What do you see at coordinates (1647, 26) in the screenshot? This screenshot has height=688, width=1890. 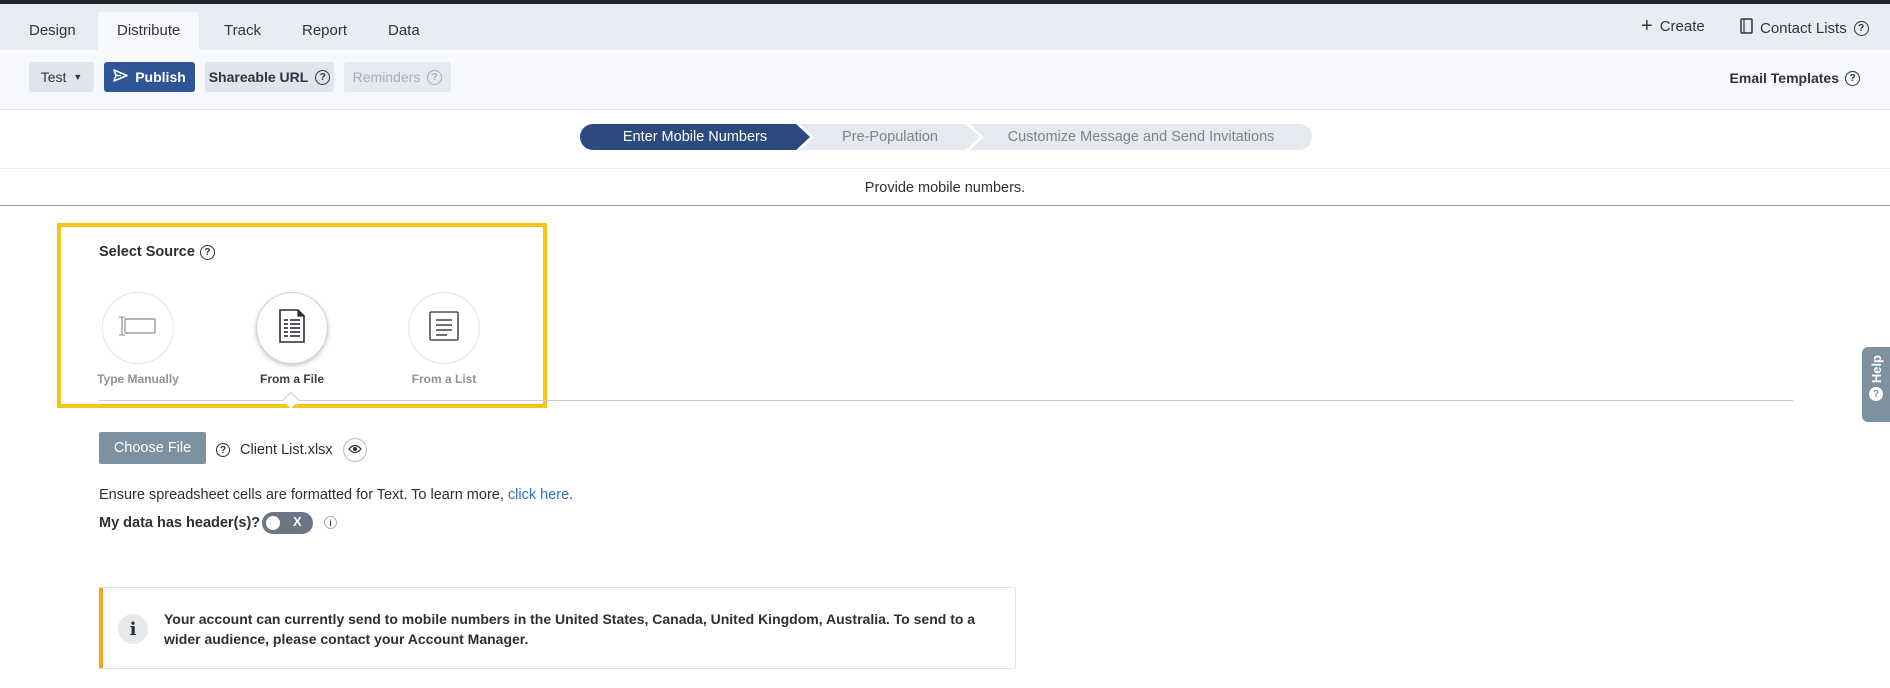 I see `plus-icon: +` at bounding box center [1647, 26].